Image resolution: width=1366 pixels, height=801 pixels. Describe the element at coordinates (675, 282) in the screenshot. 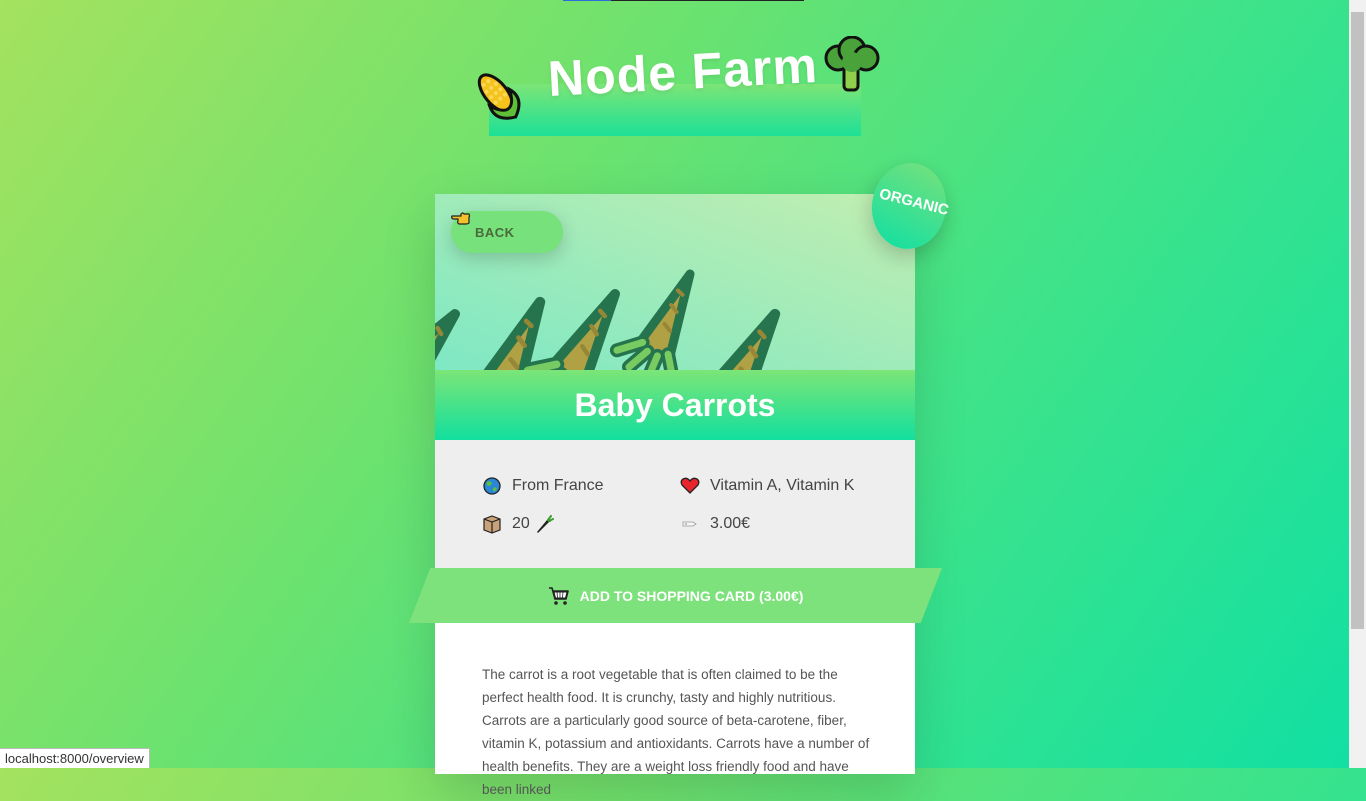

I see `product-hero-image: BACK` at that location.